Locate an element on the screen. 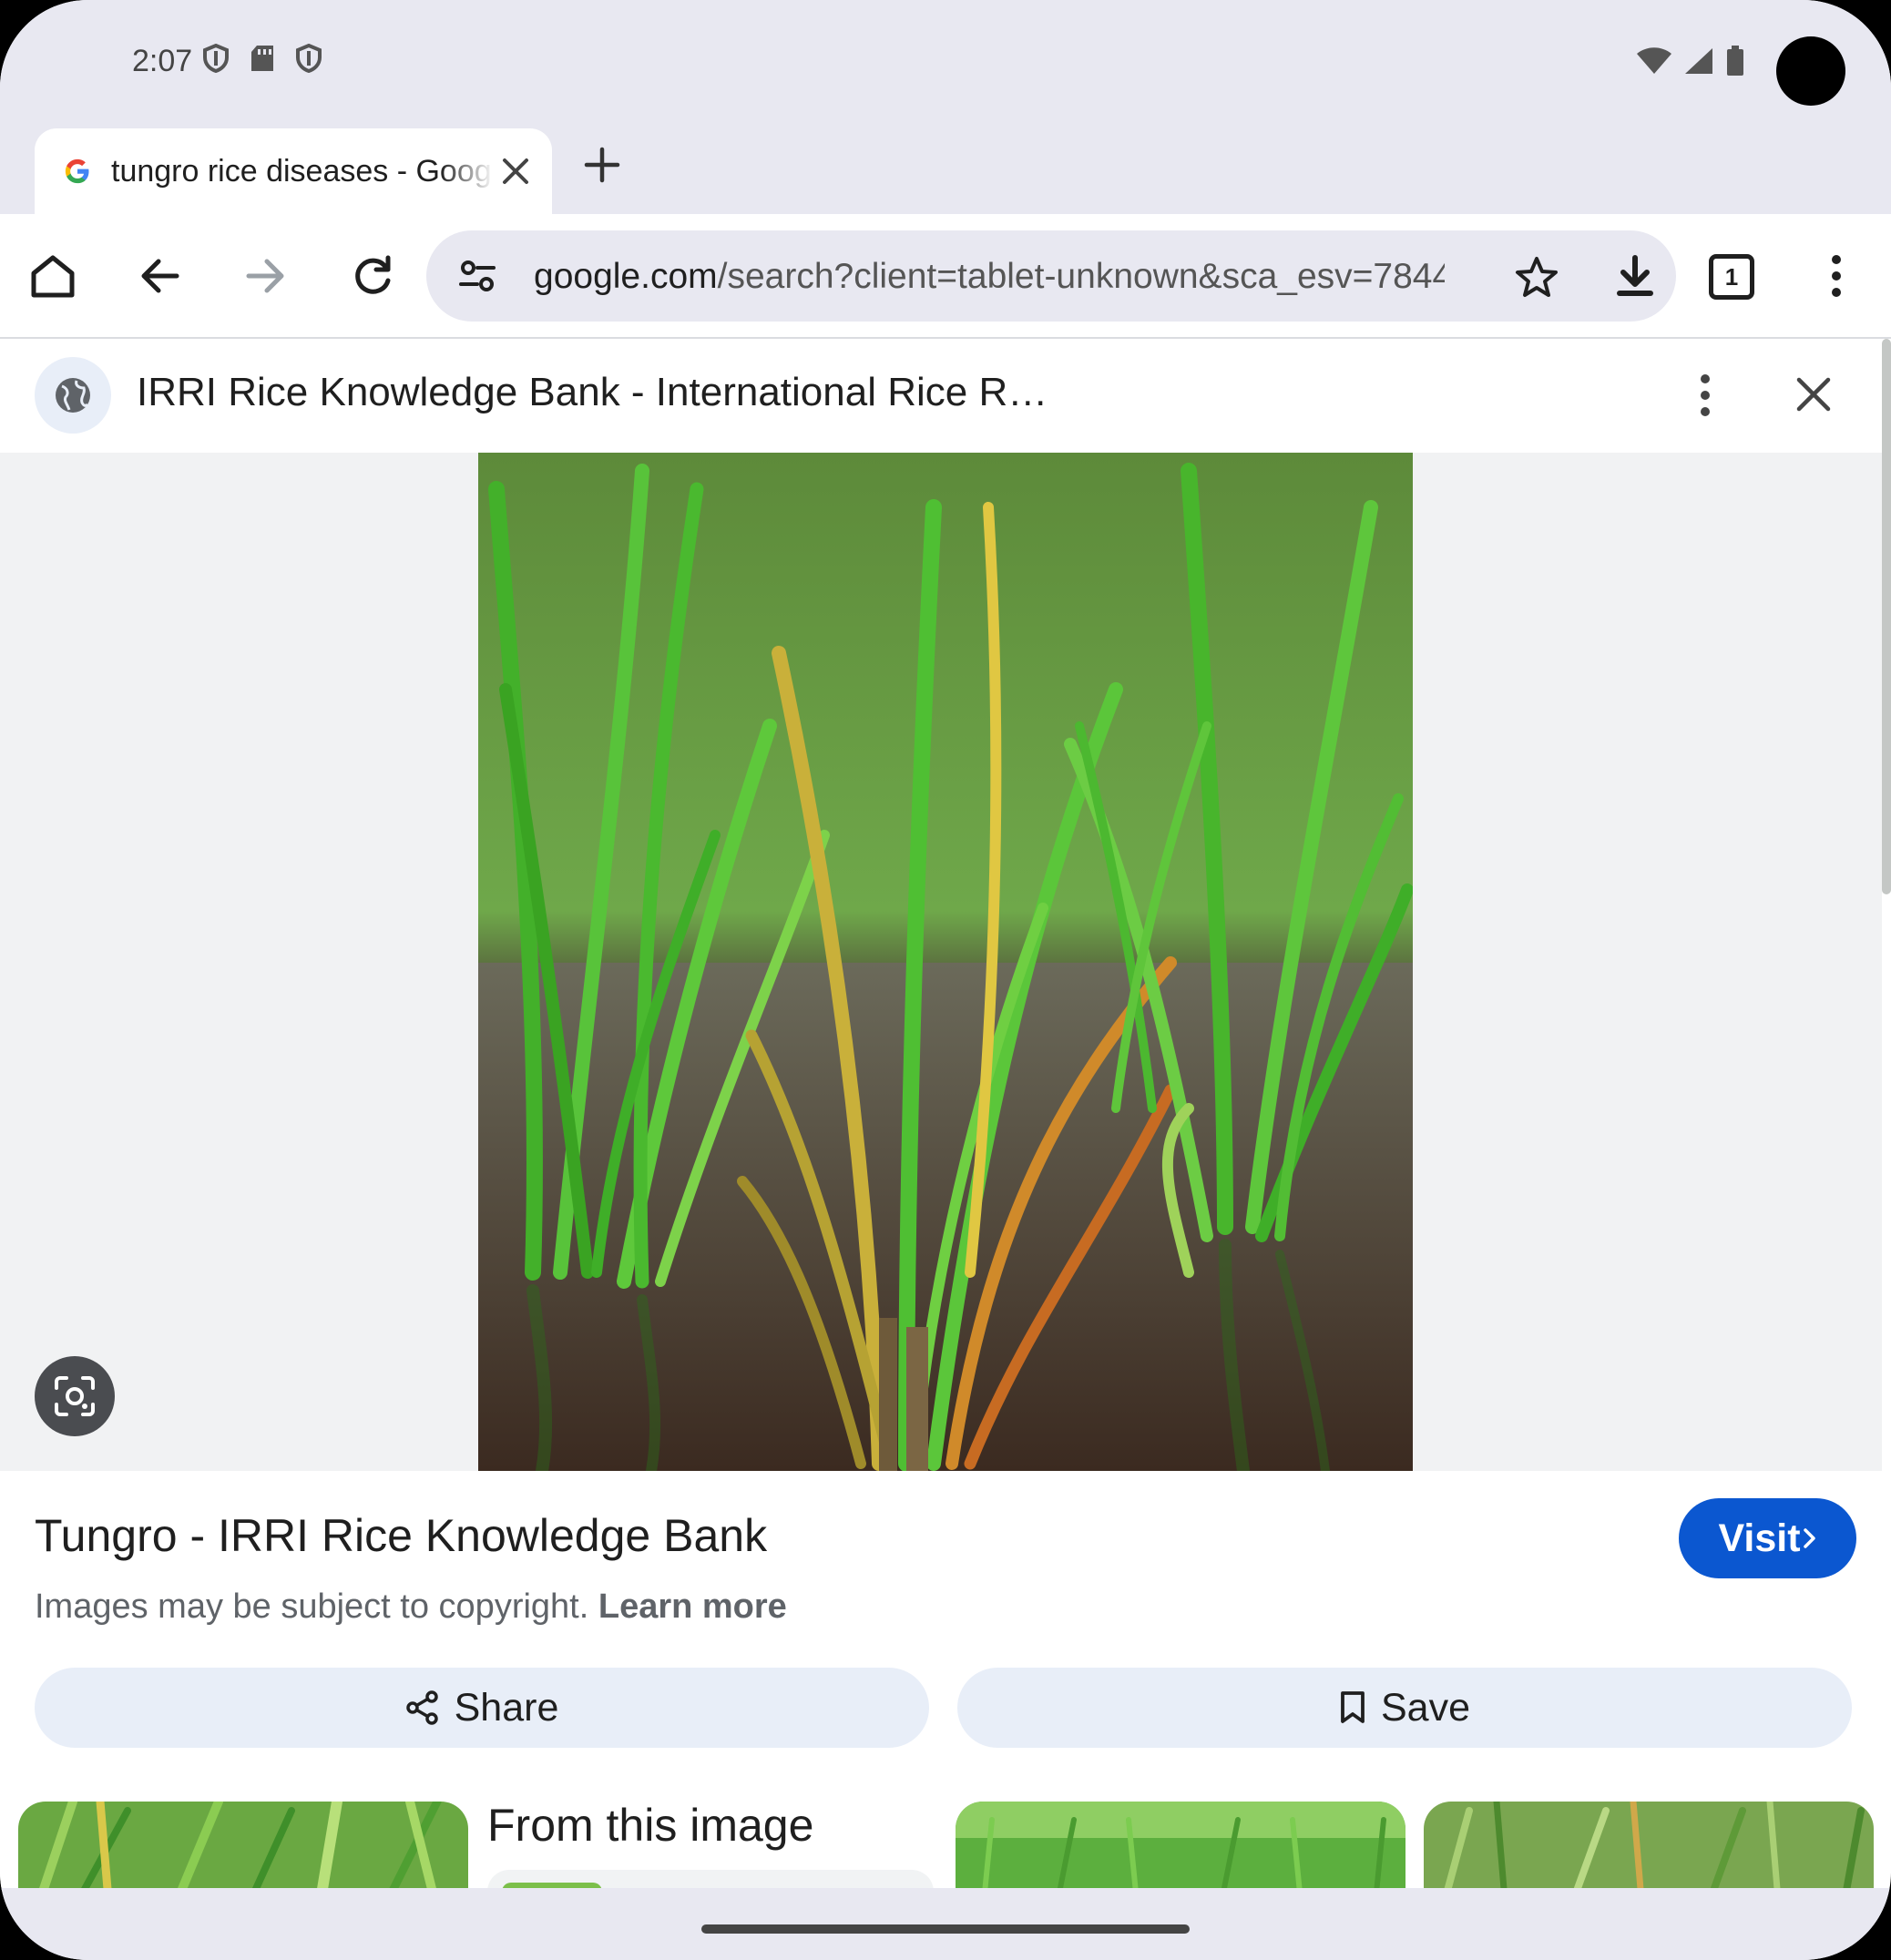  tab-switcher-button: 1 is located at coordinates (1732, 277).